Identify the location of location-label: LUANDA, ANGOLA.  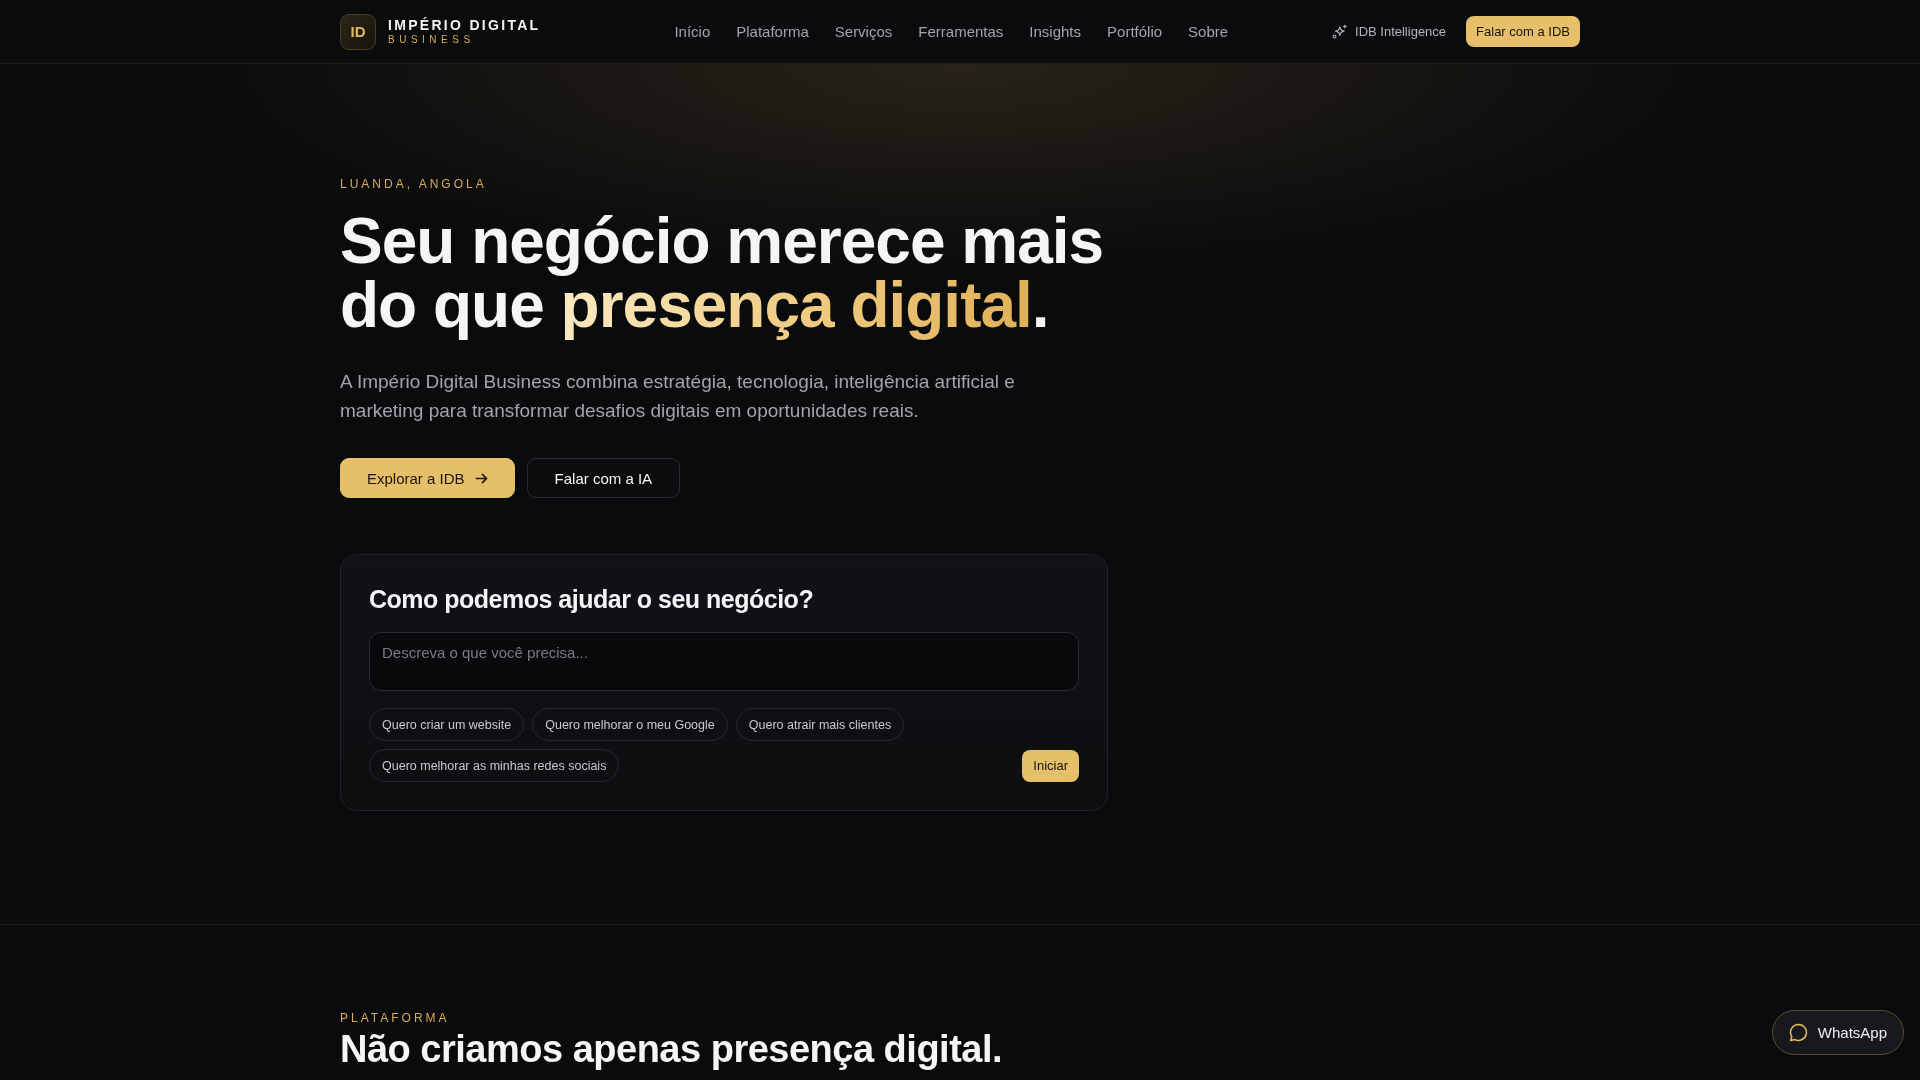
(414, 184).